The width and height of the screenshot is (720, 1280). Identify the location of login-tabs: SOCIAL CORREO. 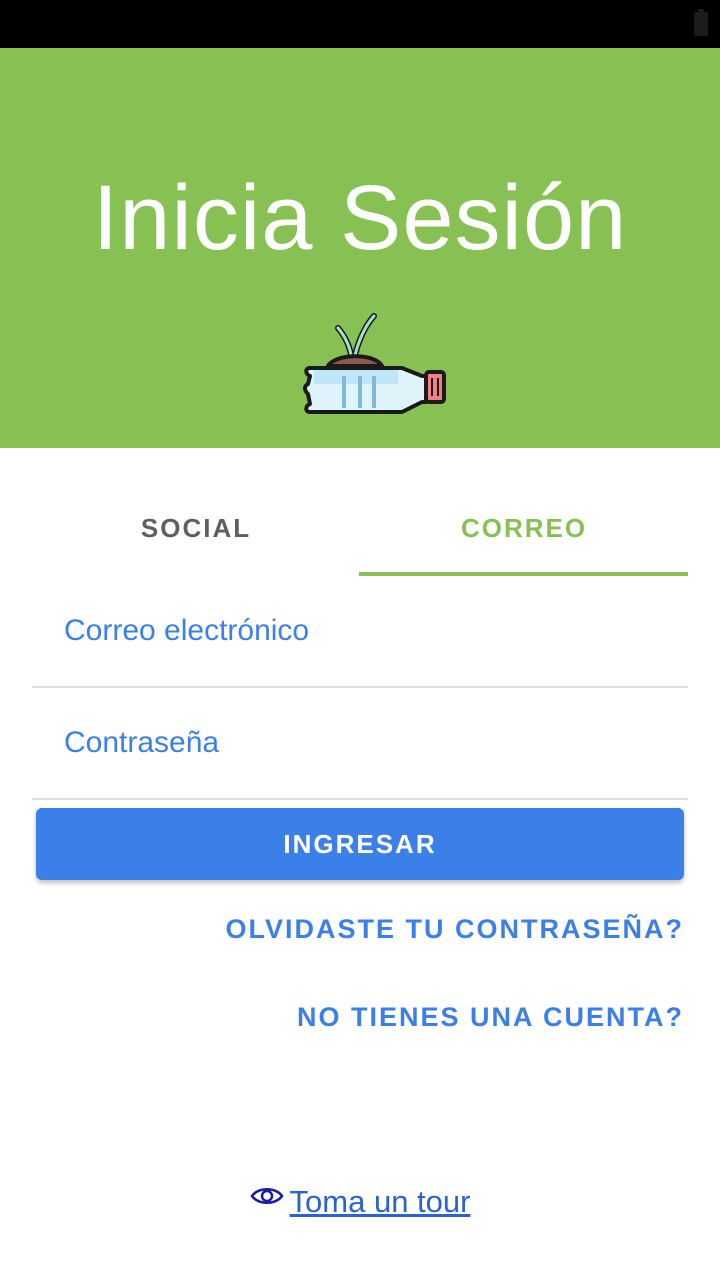
(360, 528).